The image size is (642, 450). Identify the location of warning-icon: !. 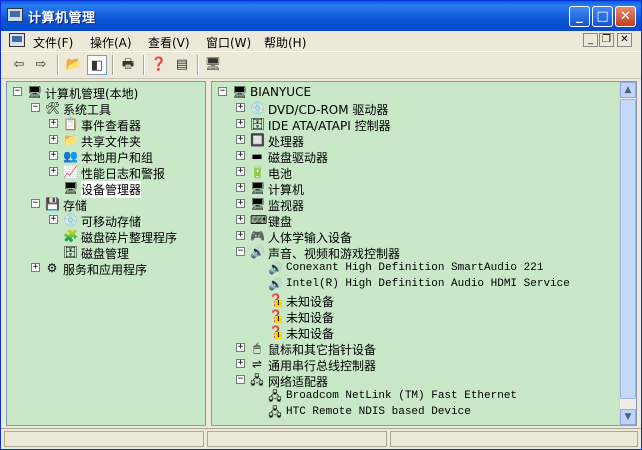
(278, 335).